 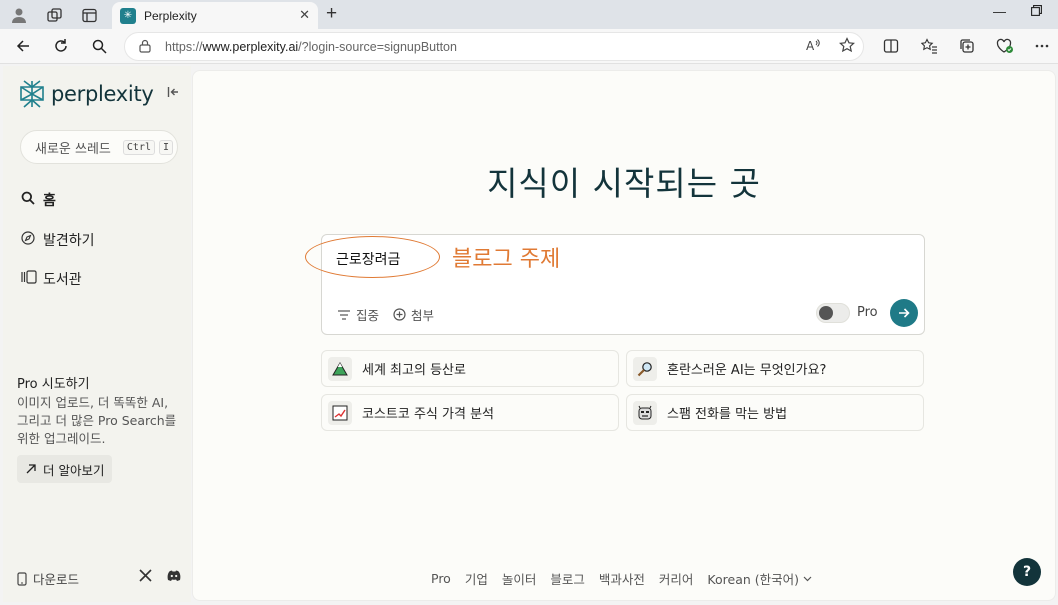 I want to click on suggestion-label: 혼란스러운 AI는 무엇인가요?, so click(x=747, y=370).